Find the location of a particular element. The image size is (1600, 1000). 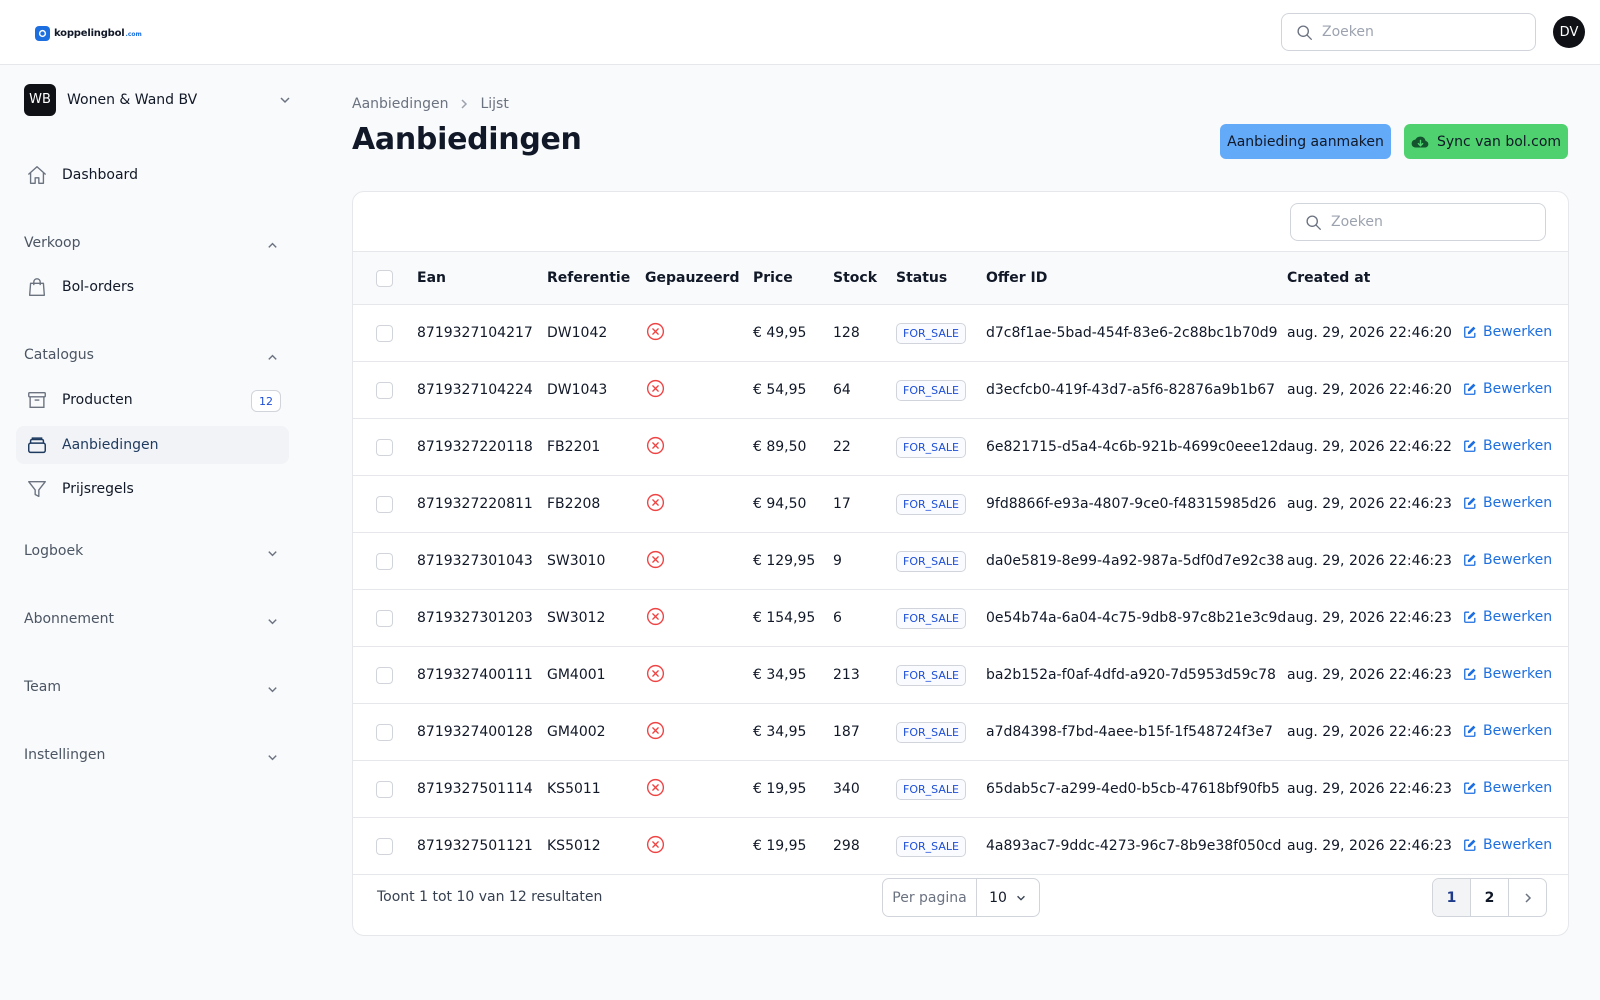

column-header-status: Status is located at coordinates (941, 278).